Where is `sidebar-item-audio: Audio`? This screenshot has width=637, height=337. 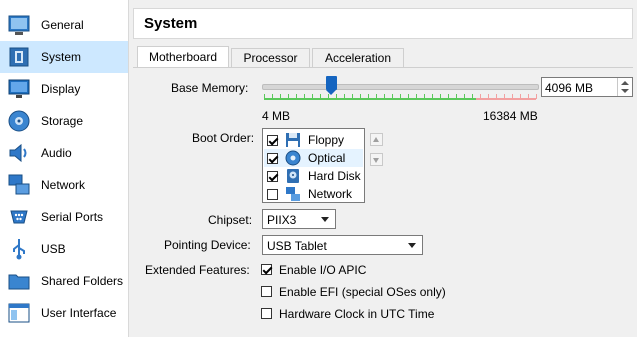 sidebar-item-audio: Audio is located at coordinates (64, 153).